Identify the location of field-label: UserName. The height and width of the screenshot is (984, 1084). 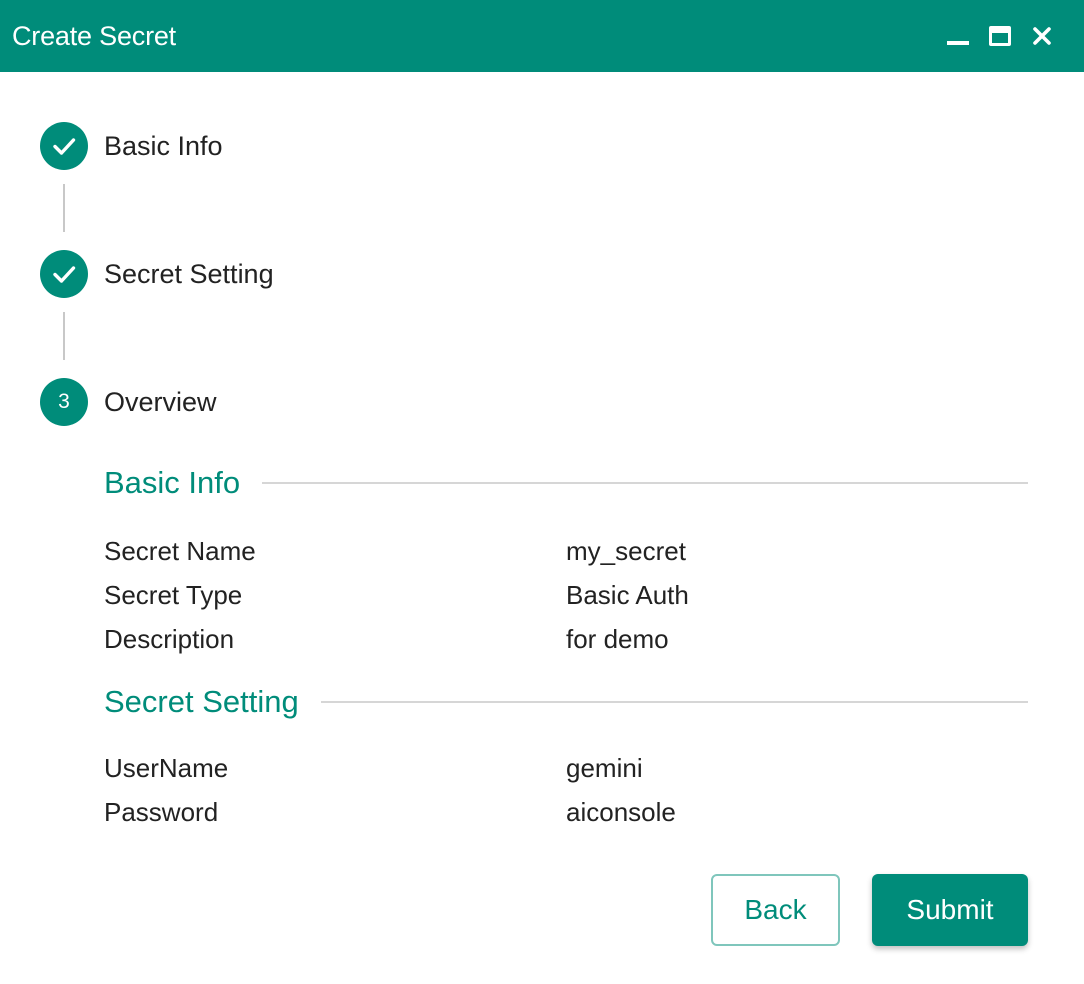
(166, 767).